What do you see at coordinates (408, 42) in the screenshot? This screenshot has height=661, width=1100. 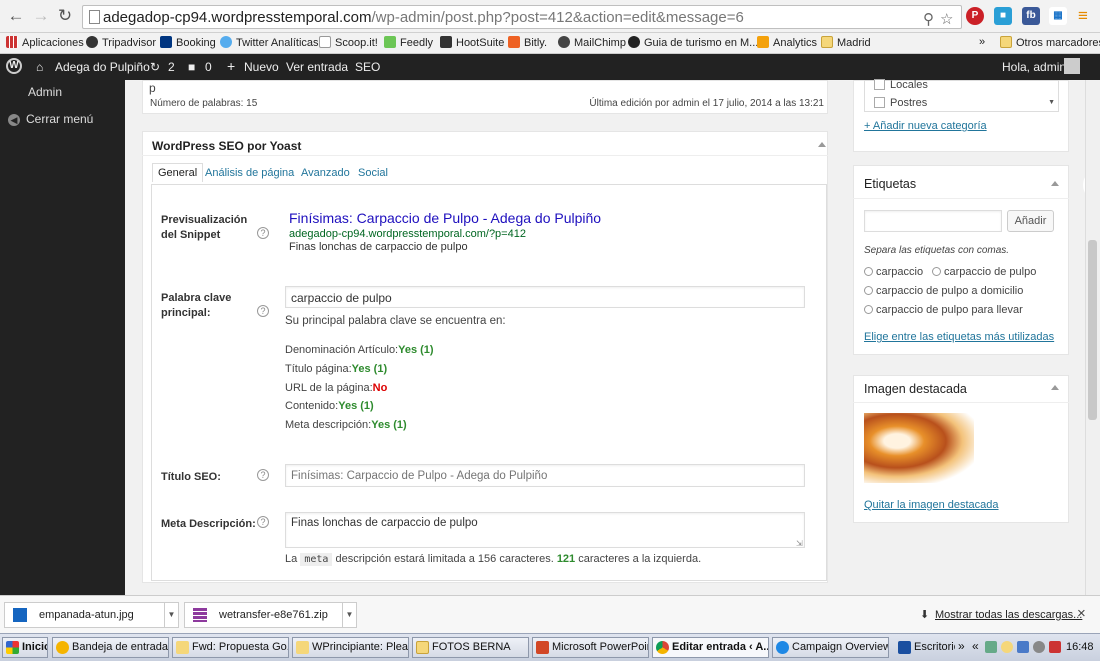 I see `bookmark-item: Feedly` at bounding box center [408, 42].